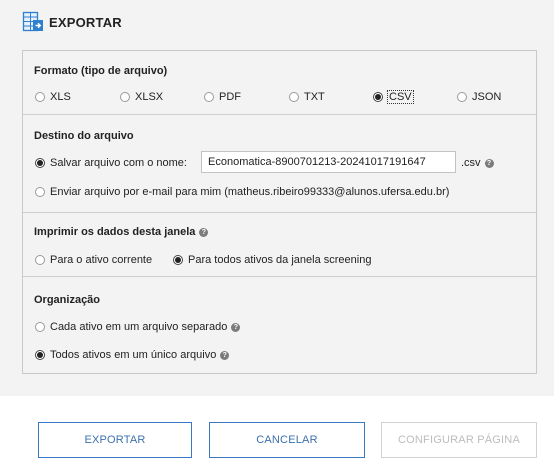 The image size is (554, 474). What do you see at coordinates (115, 440) in the screenshot?
I see `export-button: EXPORTAR` at bounding box center [115, 440].